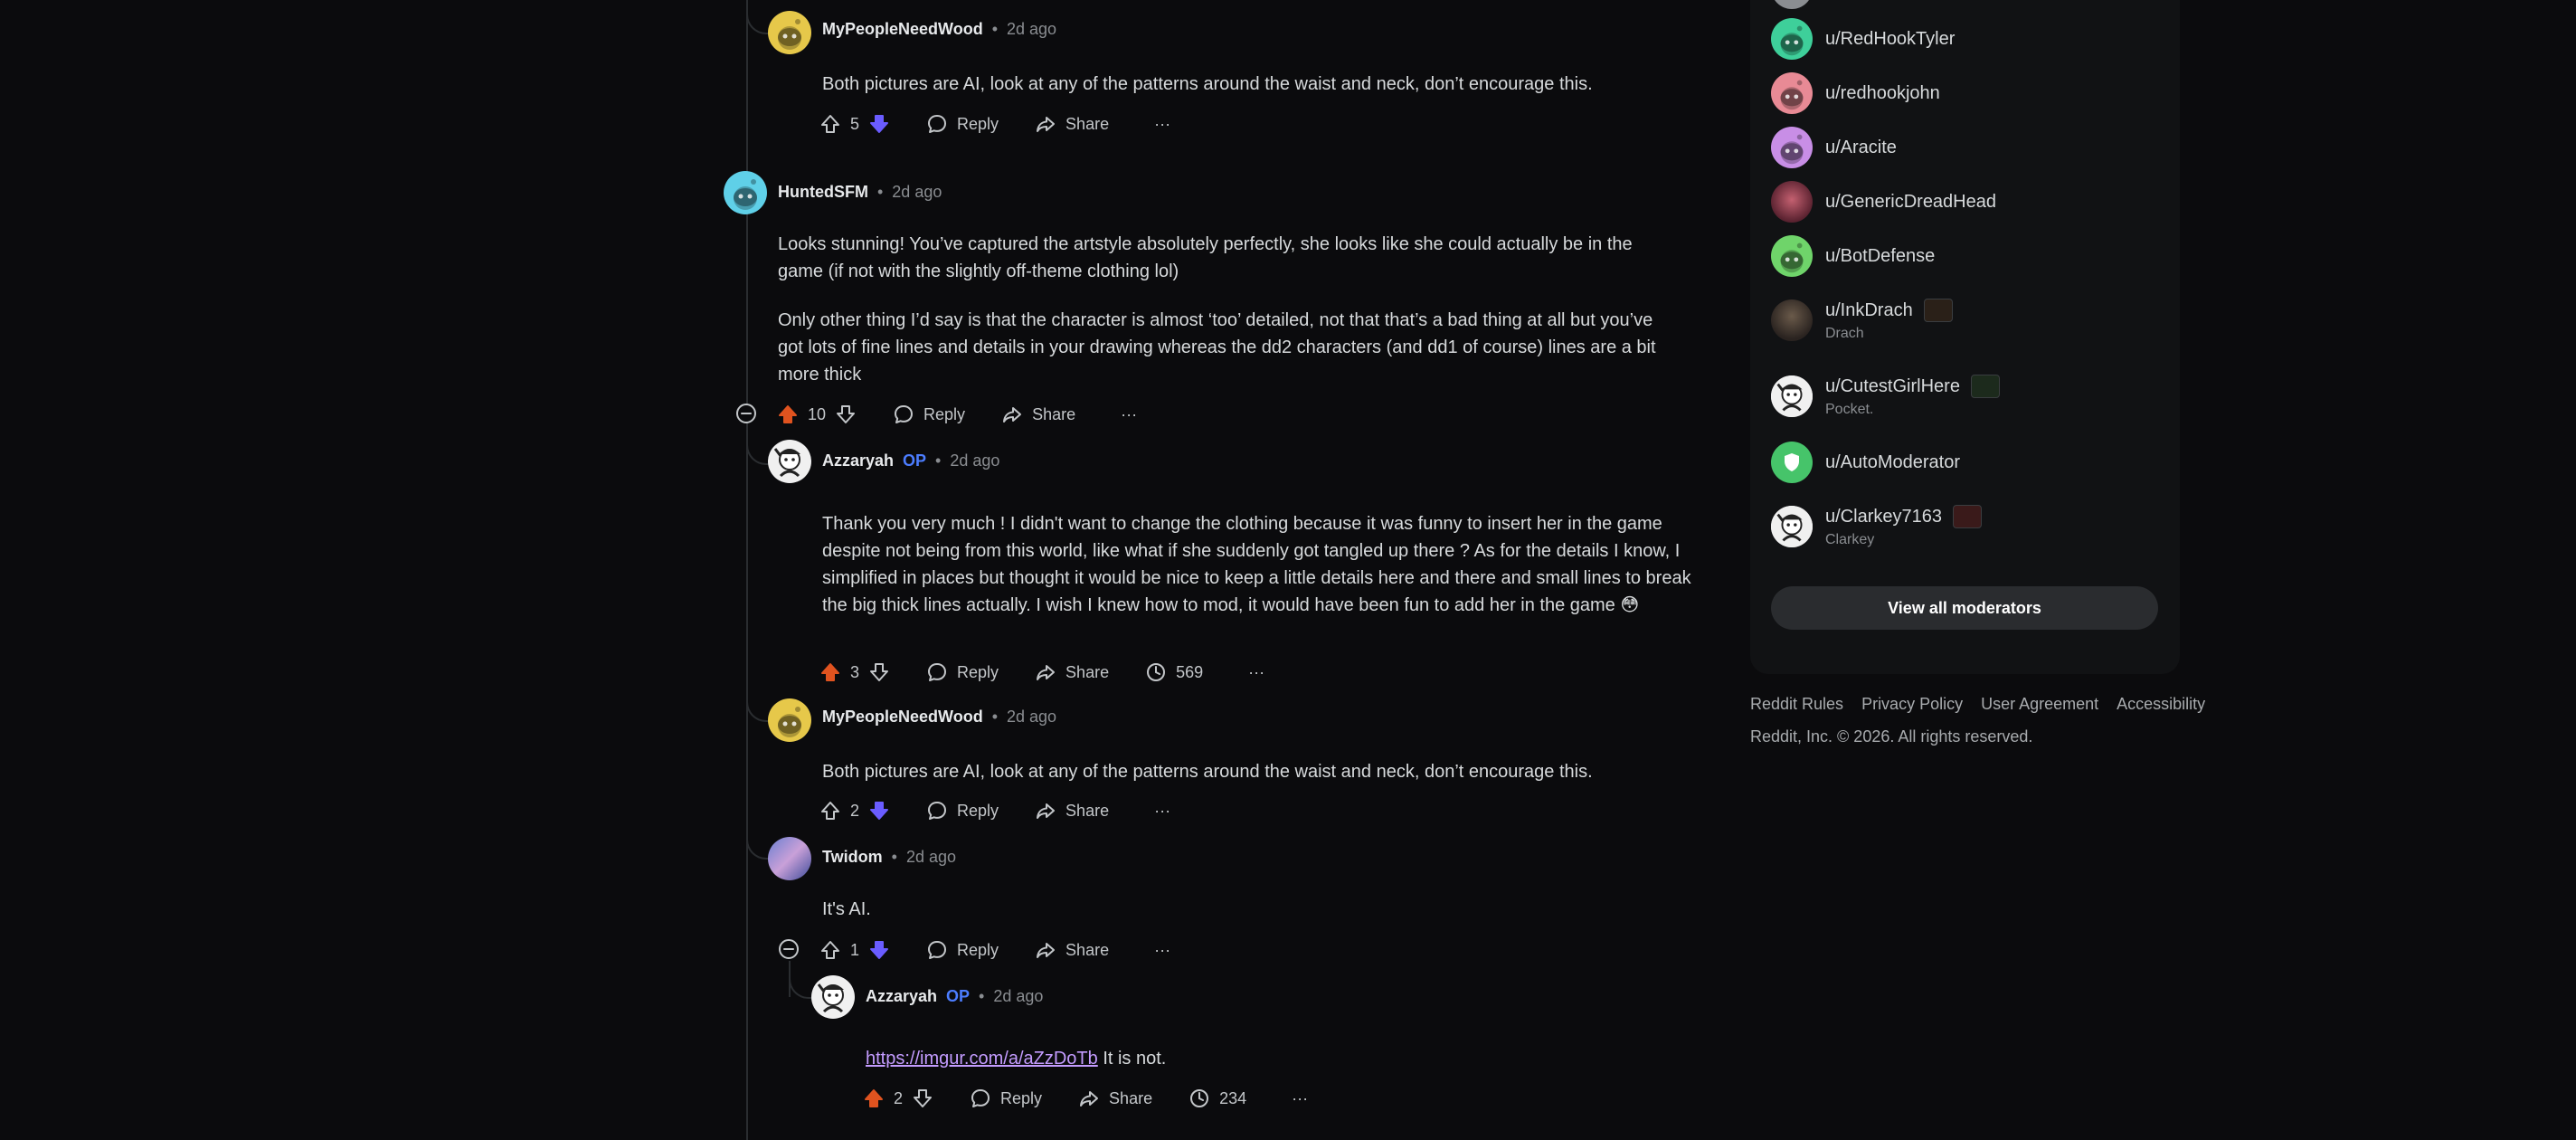  Describe the element at coordinates (1174, 672) in the screenshot. I see `views-indicator: 569` at that location.